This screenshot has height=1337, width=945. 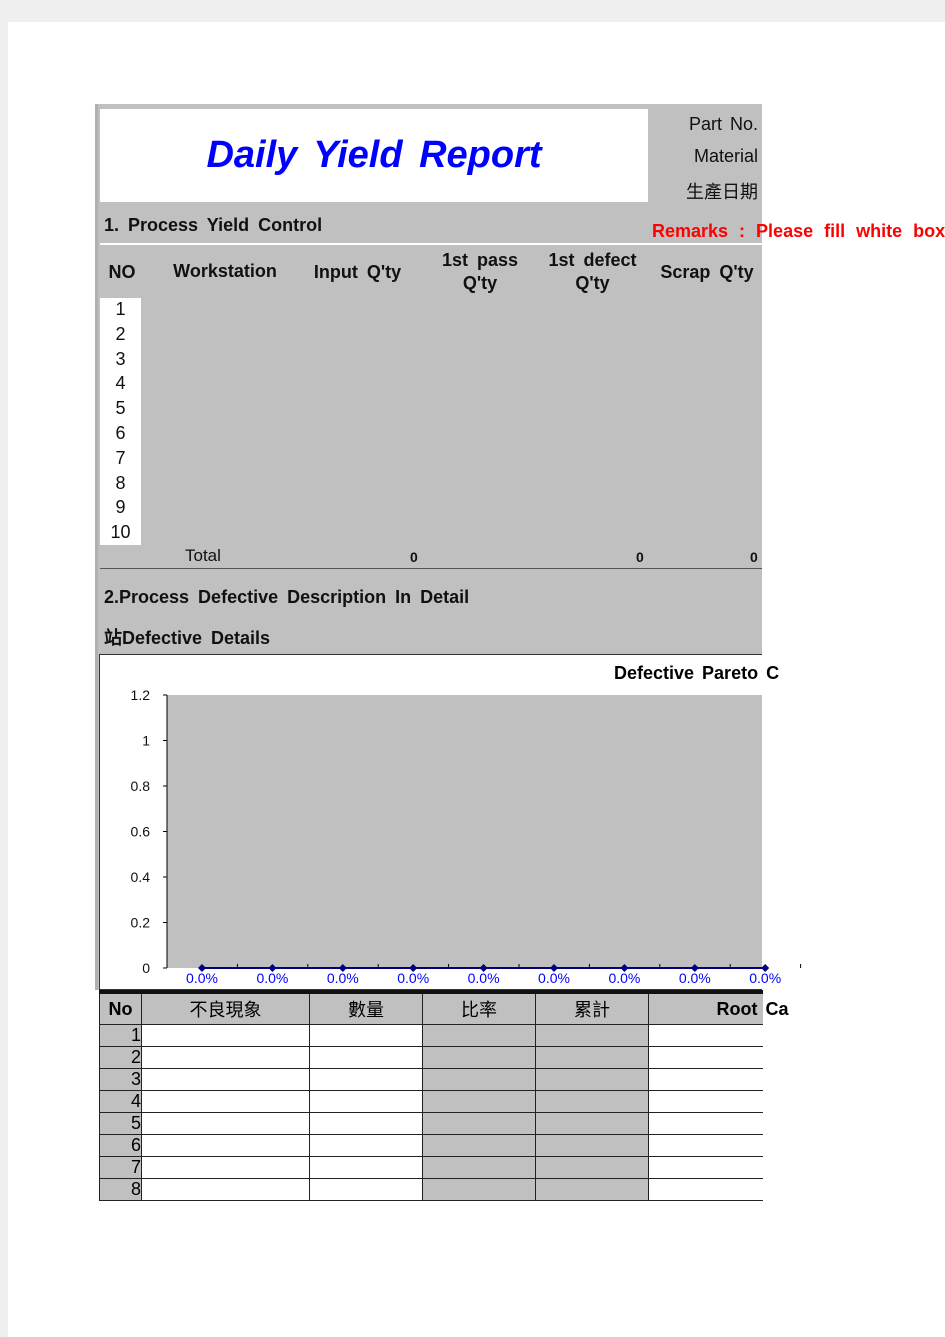 What do you see at coordinates (120, 1189) in the screenshot?
I see `row-no: 8` at bounding box center [120, 1189].